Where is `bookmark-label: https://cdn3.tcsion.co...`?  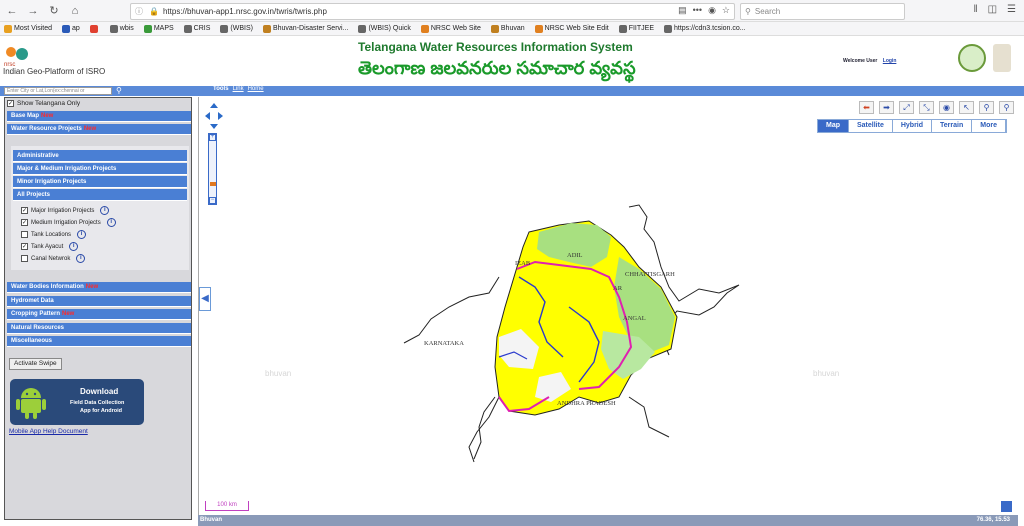
bookmark-label: https://cdn3.tcsion.co... is located at coordinates (709, 28).